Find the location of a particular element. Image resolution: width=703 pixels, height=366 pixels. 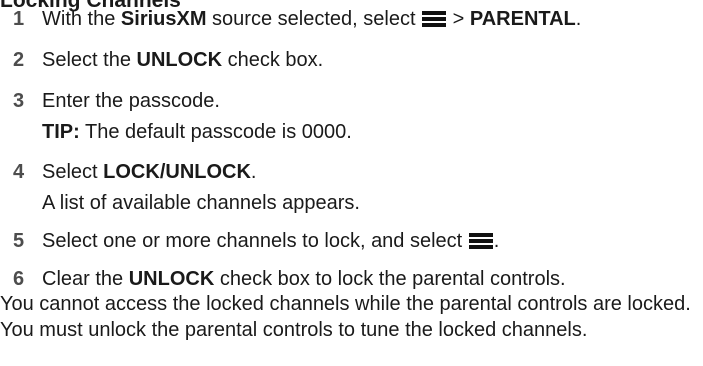

step-number: 2 is located at coordinates (19, 60).